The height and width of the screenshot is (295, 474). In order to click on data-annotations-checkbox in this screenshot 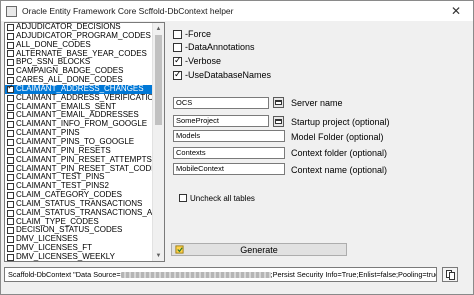, I will do `click(177, 47)`.